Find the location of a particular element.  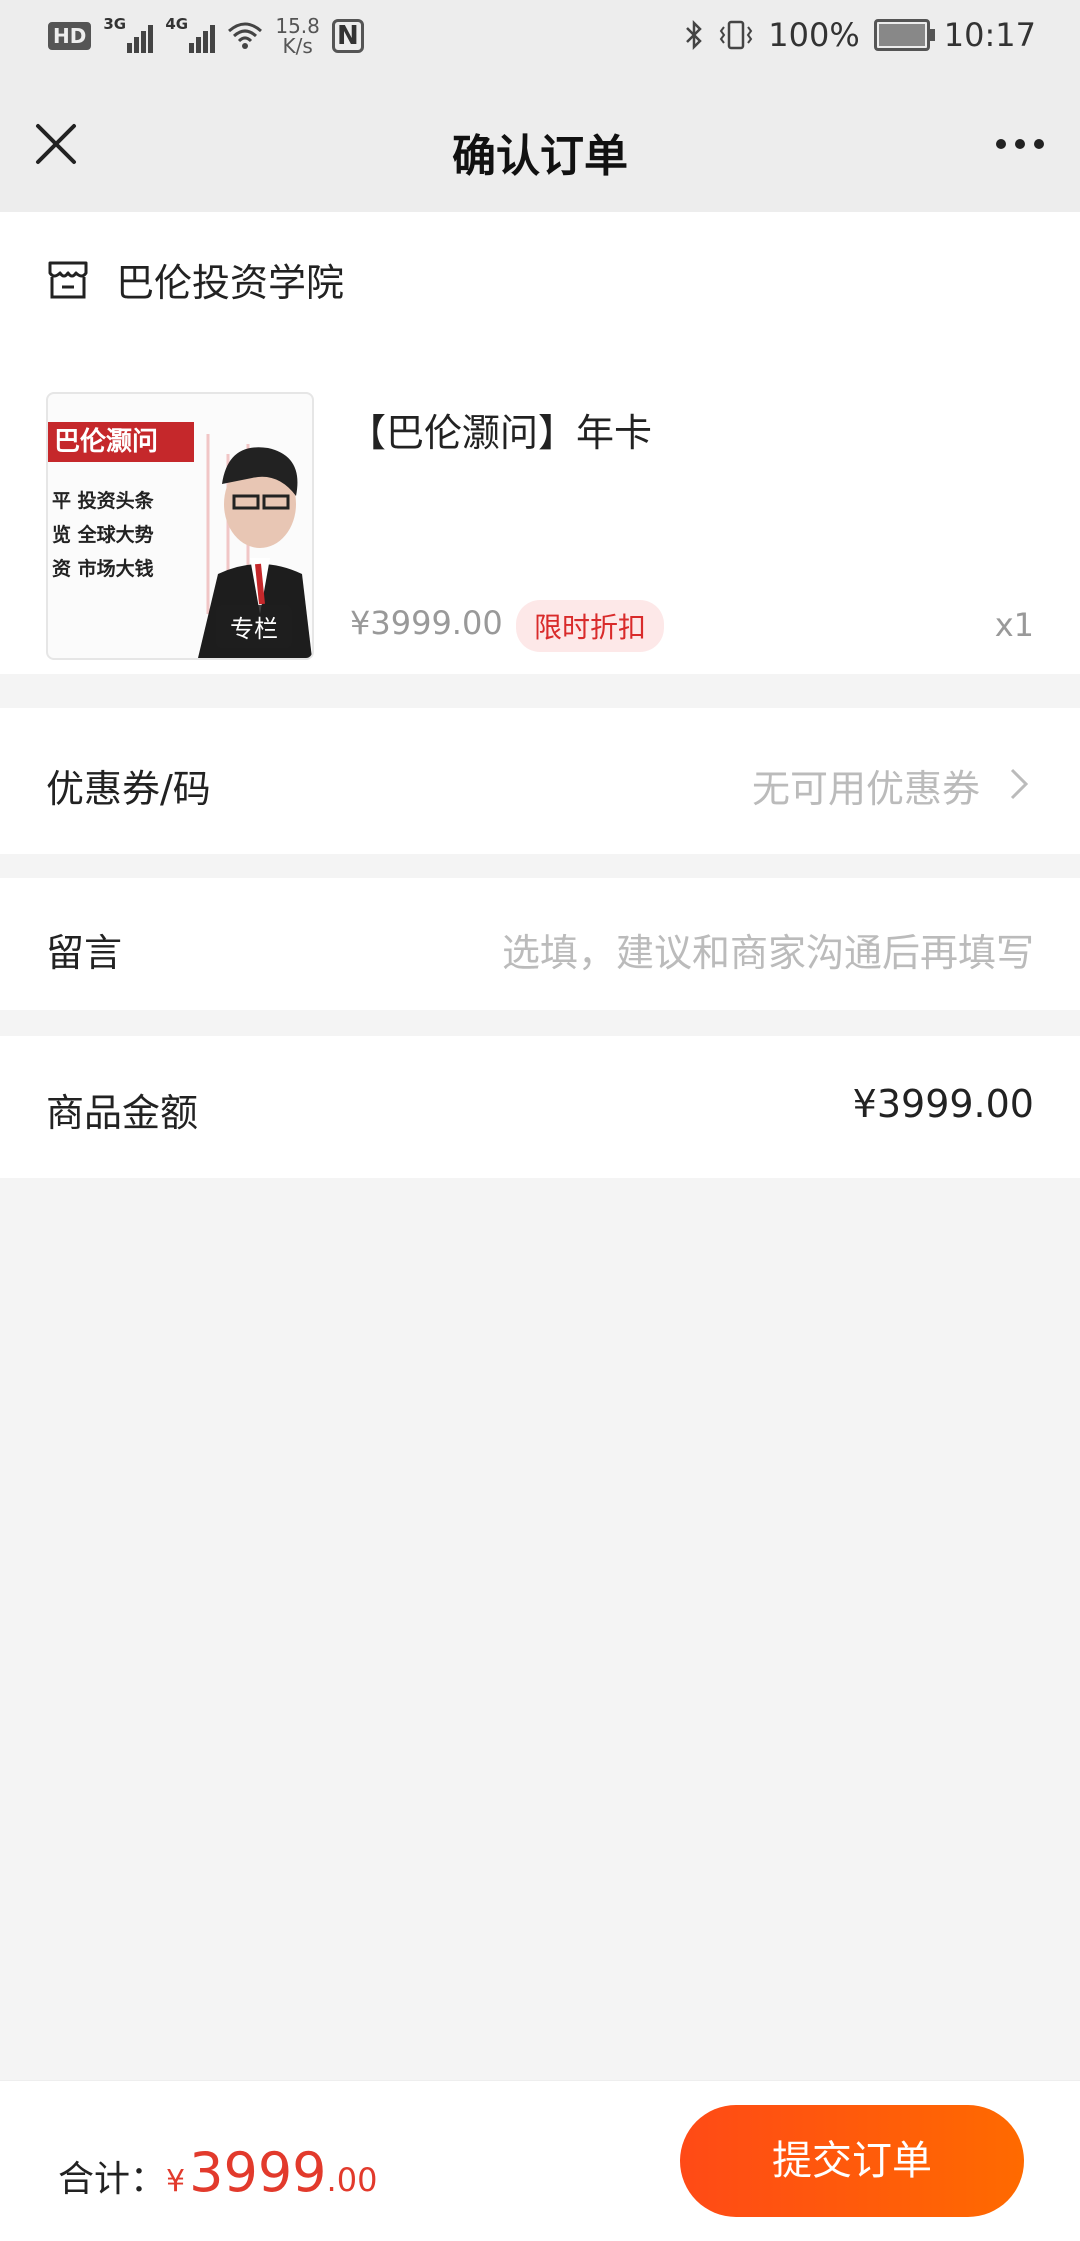

more-icon is located at coordinates (1020, 144).